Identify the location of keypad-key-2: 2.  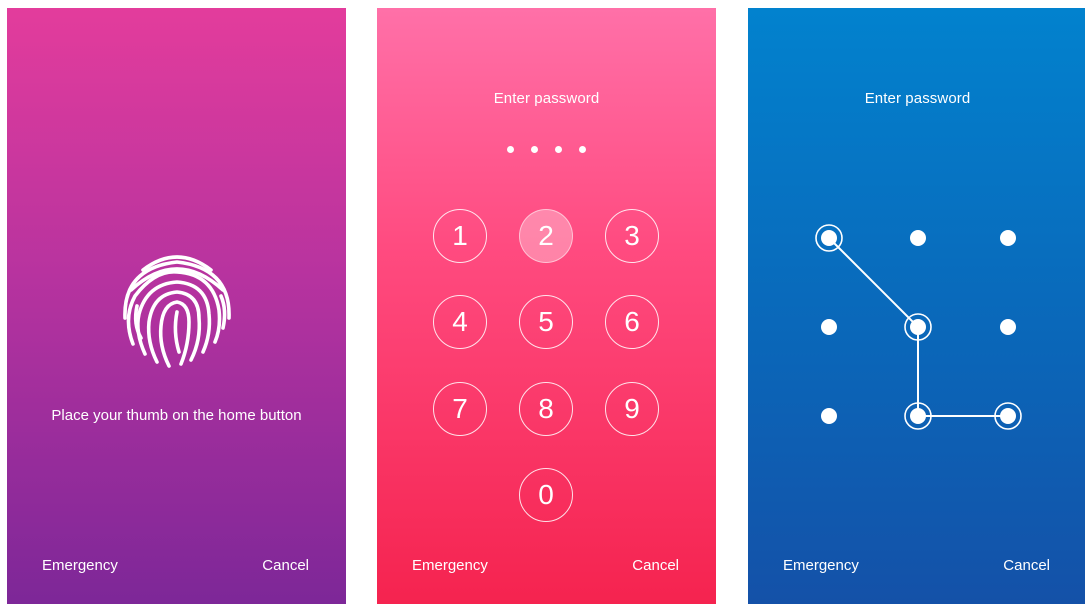
(546, 236).